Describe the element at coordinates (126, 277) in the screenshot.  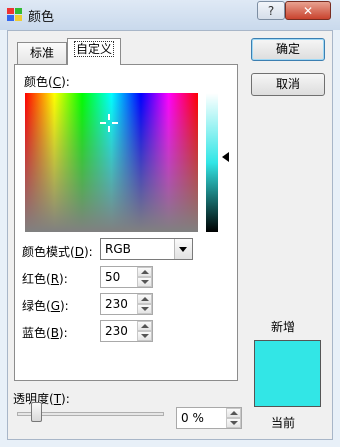
I see `red-stepper: 50` at that location.